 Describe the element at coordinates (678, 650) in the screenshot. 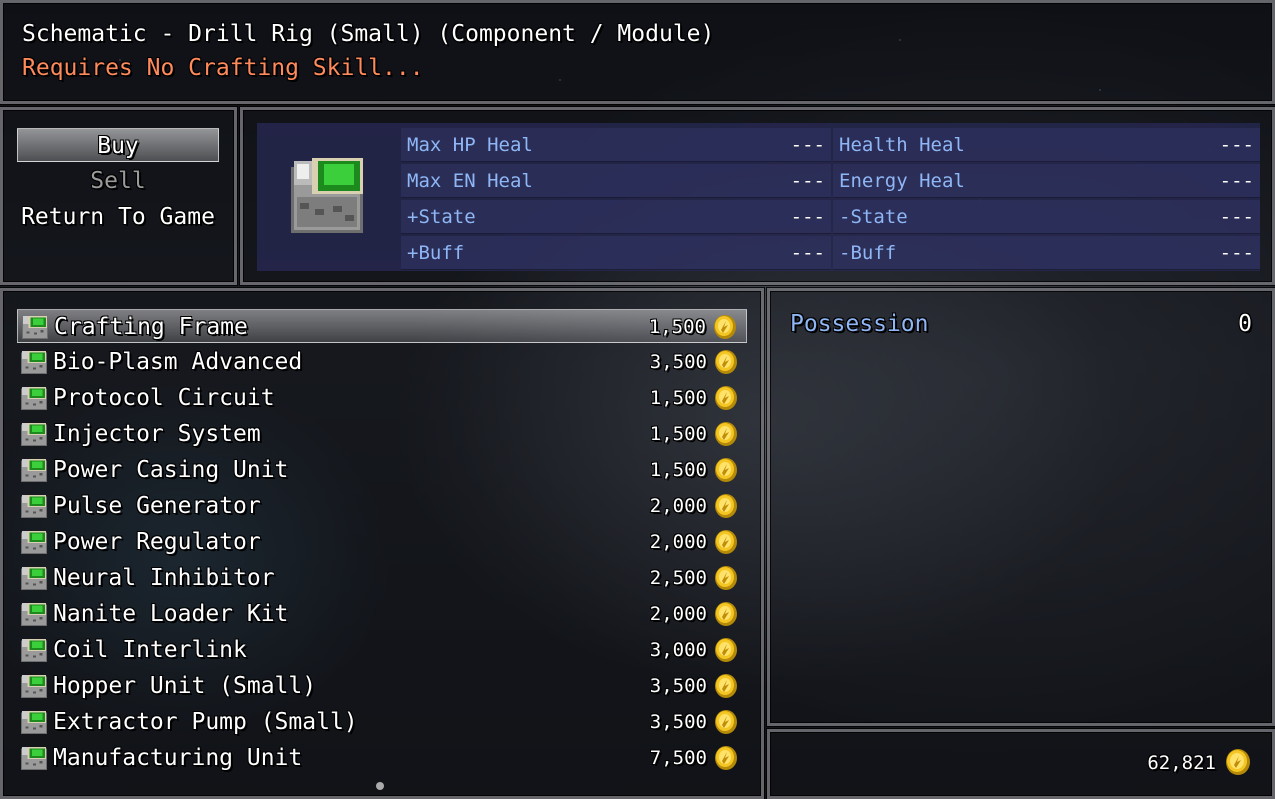

I see `item-price: 3,000` at that location.